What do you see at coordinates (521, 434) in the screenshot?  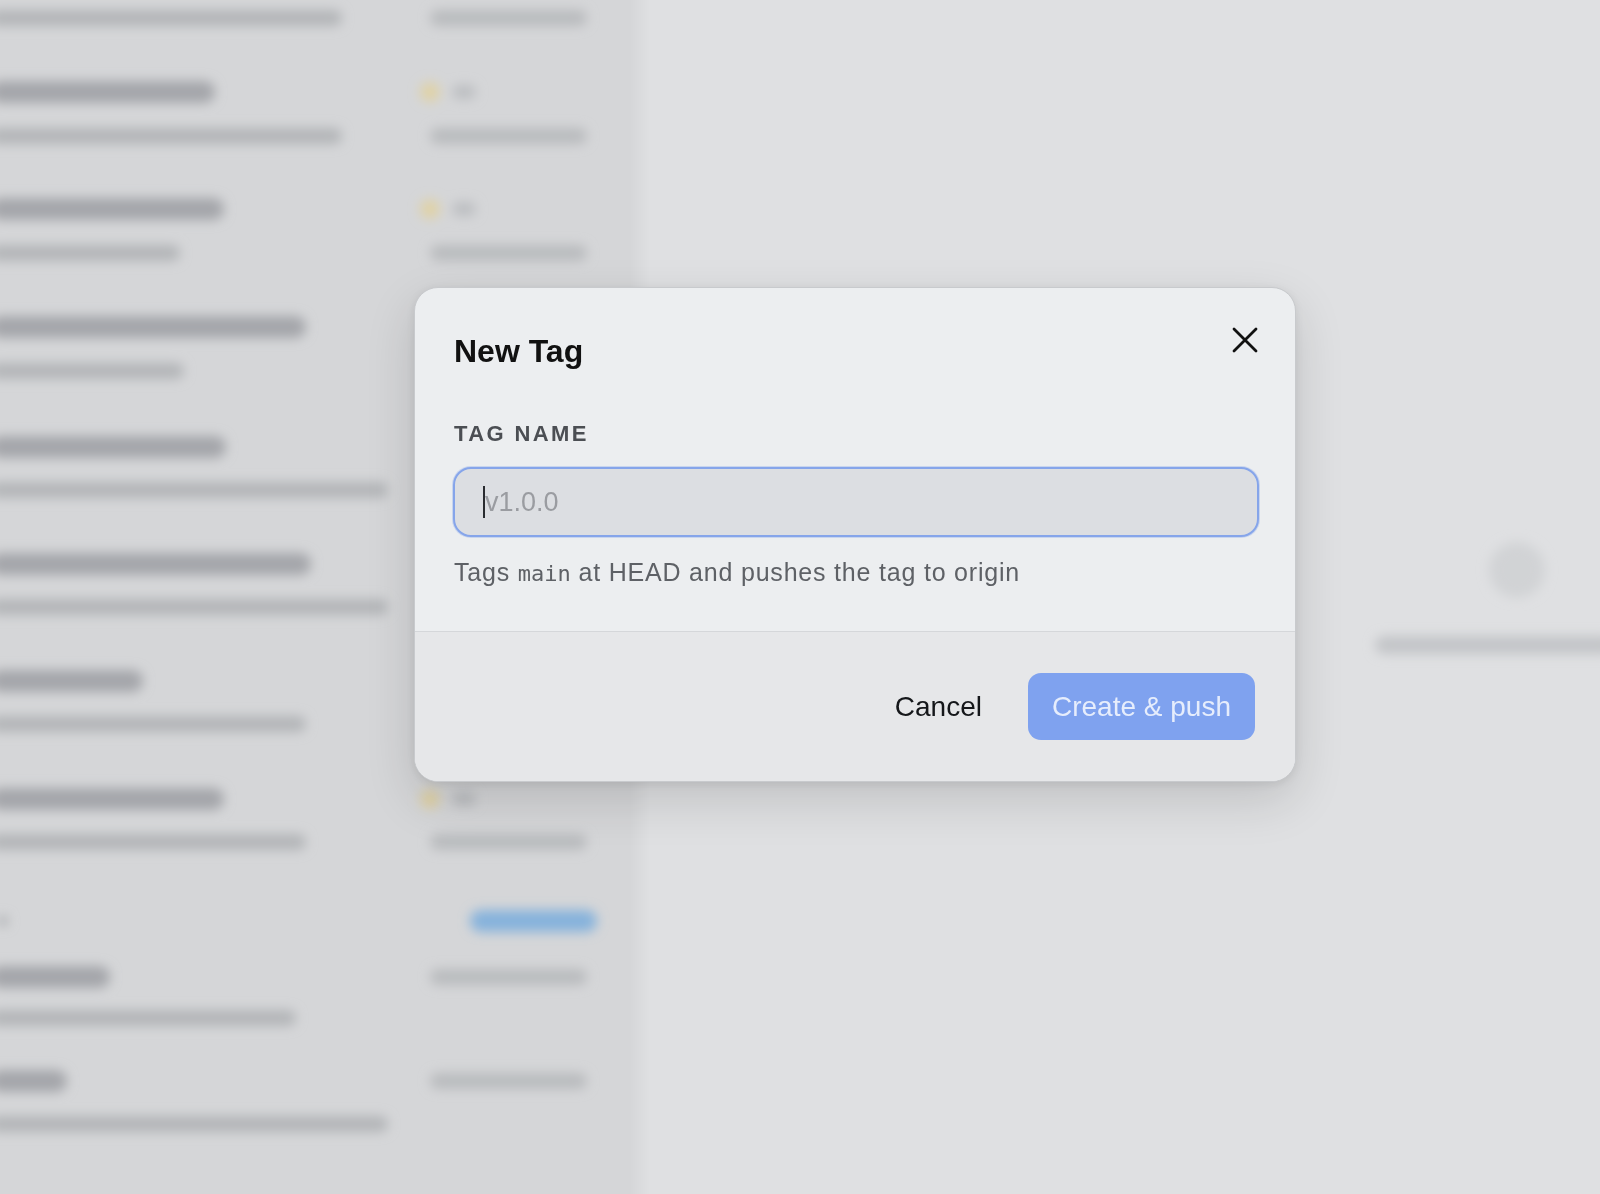 I see `field-label: TAG NAME` at bounding box center [521, 434].